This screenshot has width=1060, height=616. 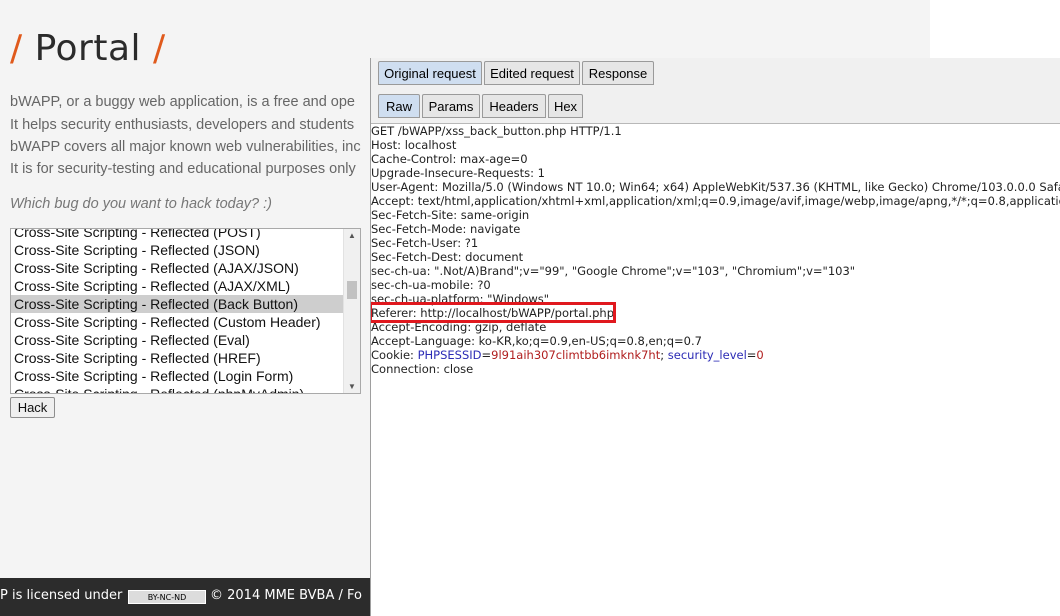 What do you see at coordinates (449, 159) in the screenshot?
I see `header-cache-control: Cache-Control: max-age=0` at bounding box center [449, 159].